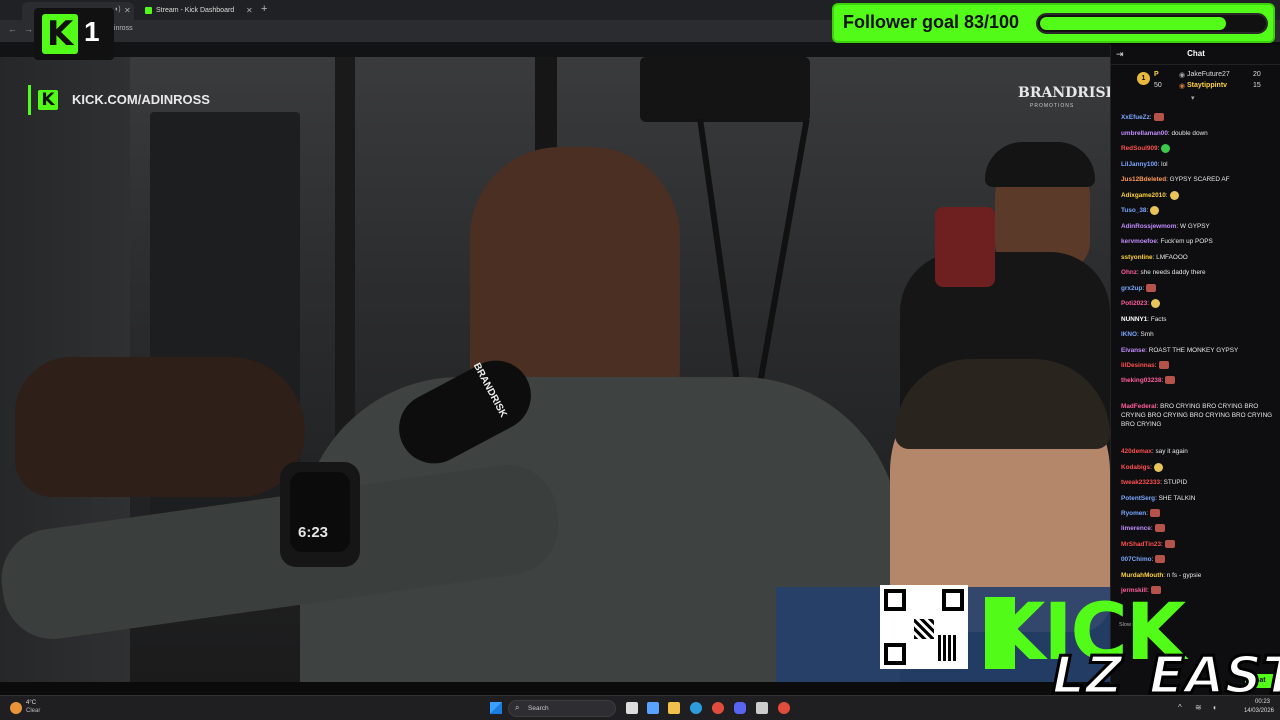 The height and width of the screenshot is (720, 1280). I want to click on chat-username: Jus12Bdeleted, so click(1143, 179).